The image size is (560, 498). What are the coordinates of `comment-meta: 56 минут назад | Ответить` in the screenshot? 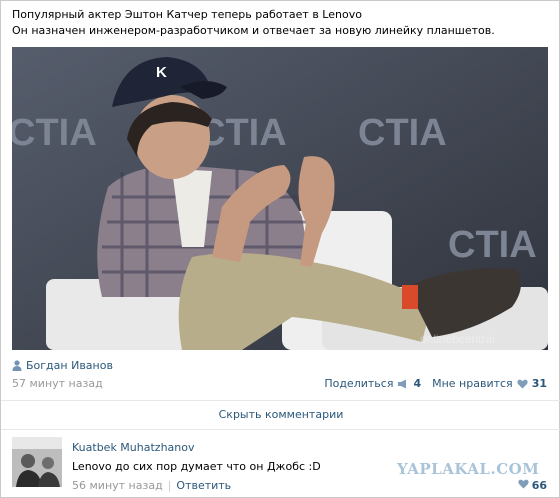 It's located at (151, 485).